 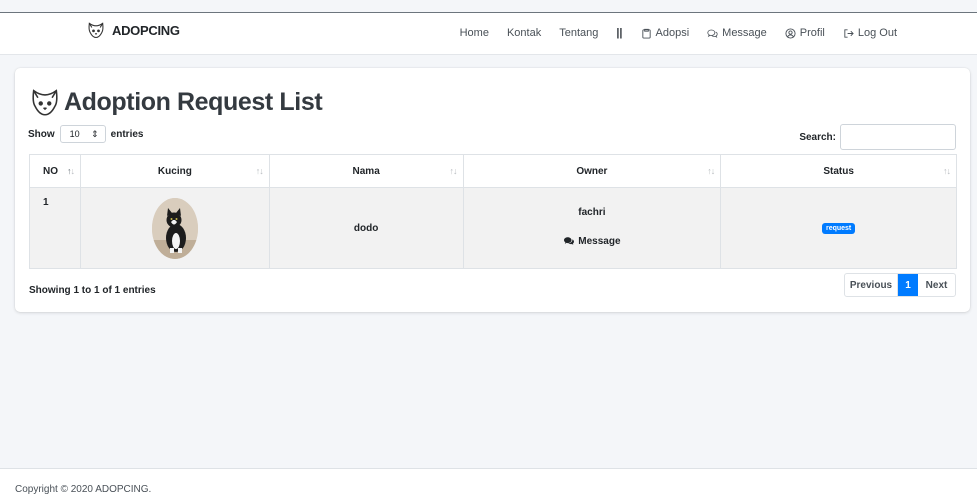 What do you see at coordinates (524, 33) in the screenshot?
I see `nav-kontak: Kontak` at bounding box center [524, 33].